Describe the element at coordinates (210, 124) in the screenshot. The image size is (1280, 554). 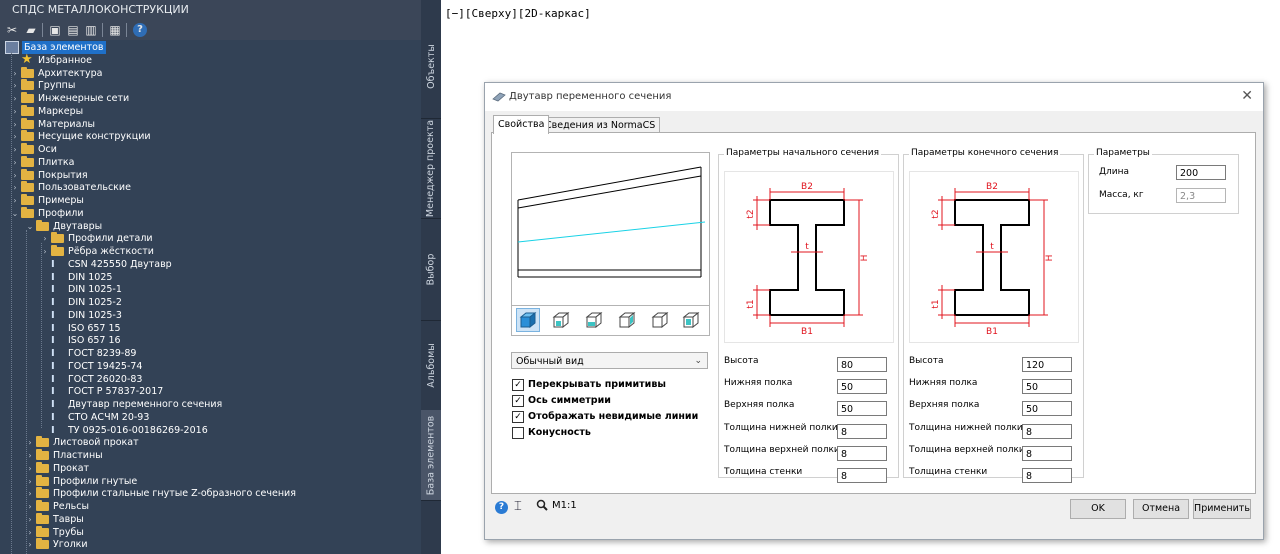
I see `tree-item: › Материалы` at that location.